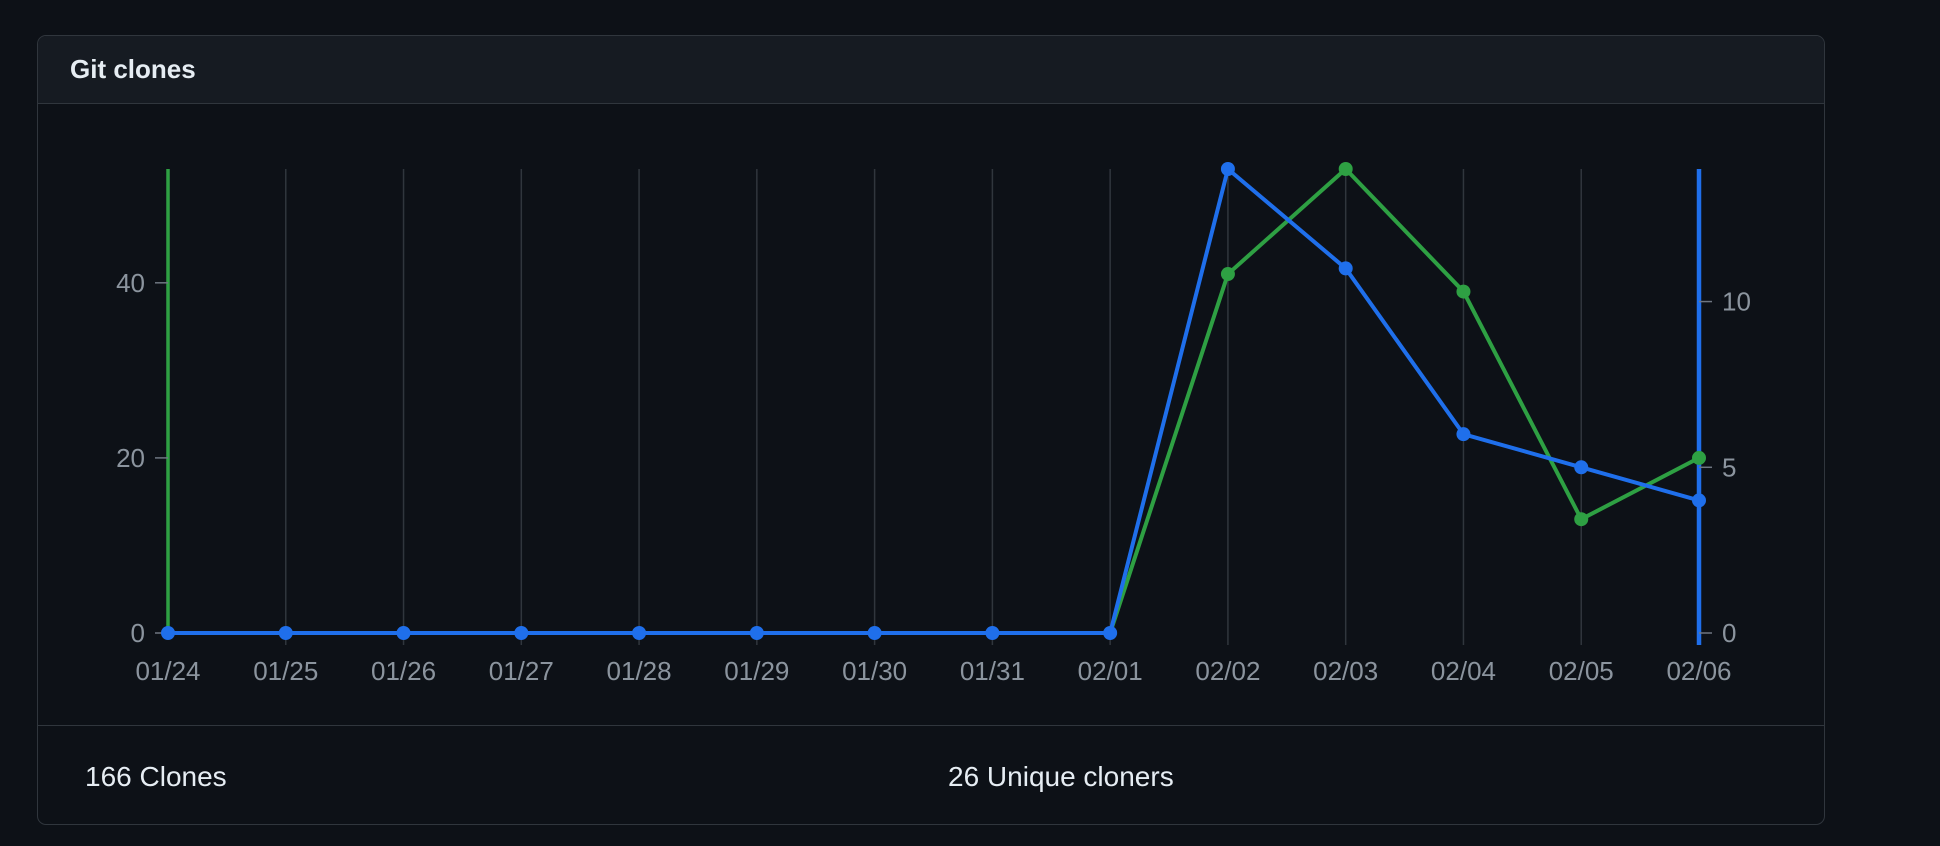  Describe the element at coordinates (403, 671) in the screenshot. I see `x-tick-label-01-26: 01/26` at that location.